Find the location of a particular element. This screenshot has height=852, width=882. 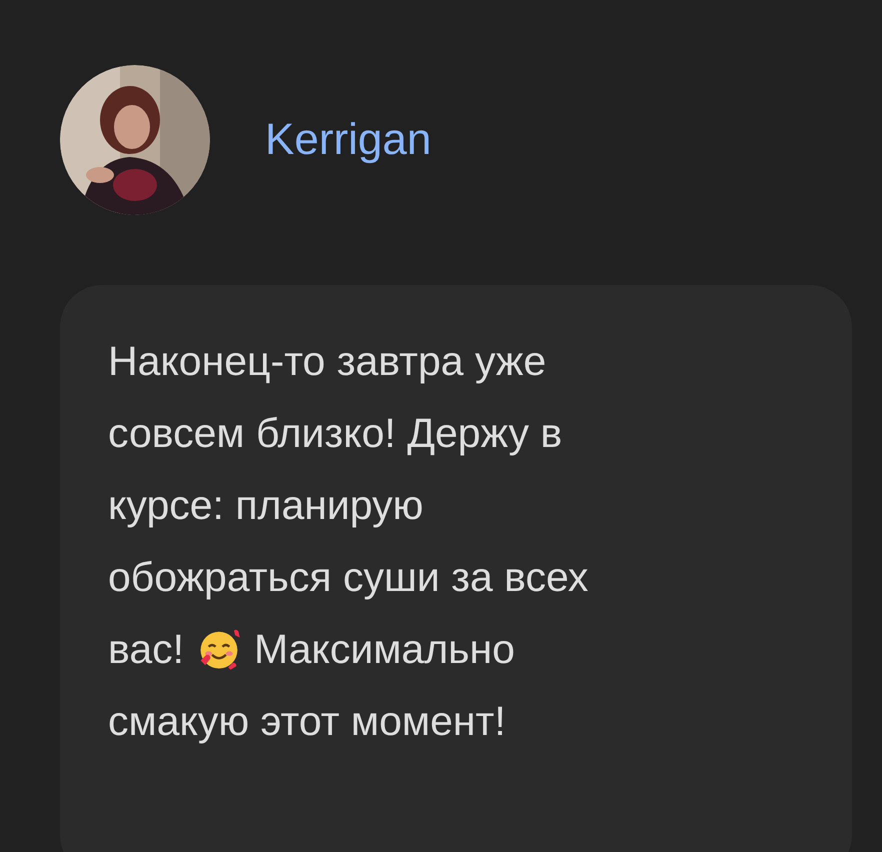

message-text: совсем близко! Держу в is located at coordinates (335, 433).